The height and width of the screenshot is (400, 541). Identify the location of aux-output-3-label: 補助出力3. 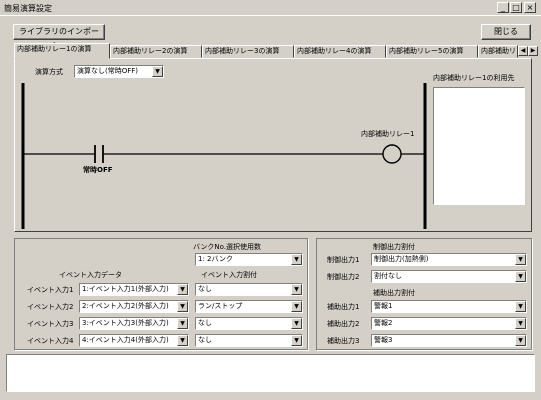
(343, 341).